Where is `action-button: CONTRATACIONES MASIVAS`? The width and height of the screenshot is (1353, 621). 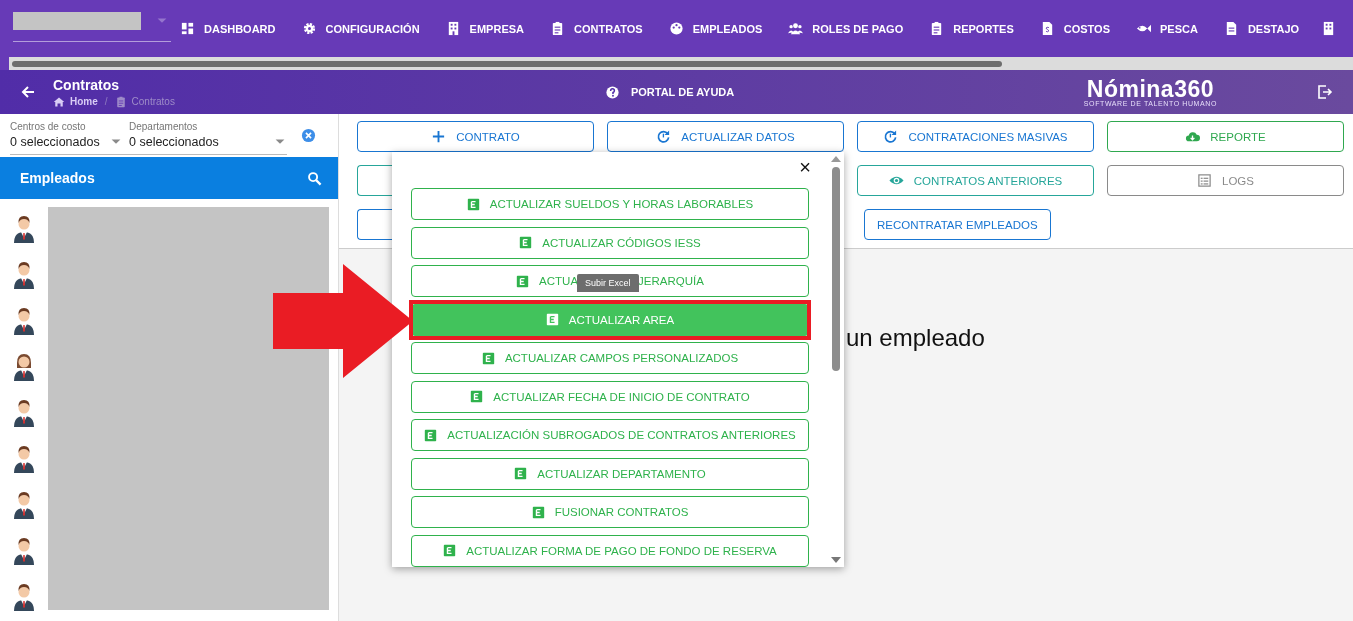 action-button: CONTRATACIONES MASIVAS is located at coordinates (975, 136).